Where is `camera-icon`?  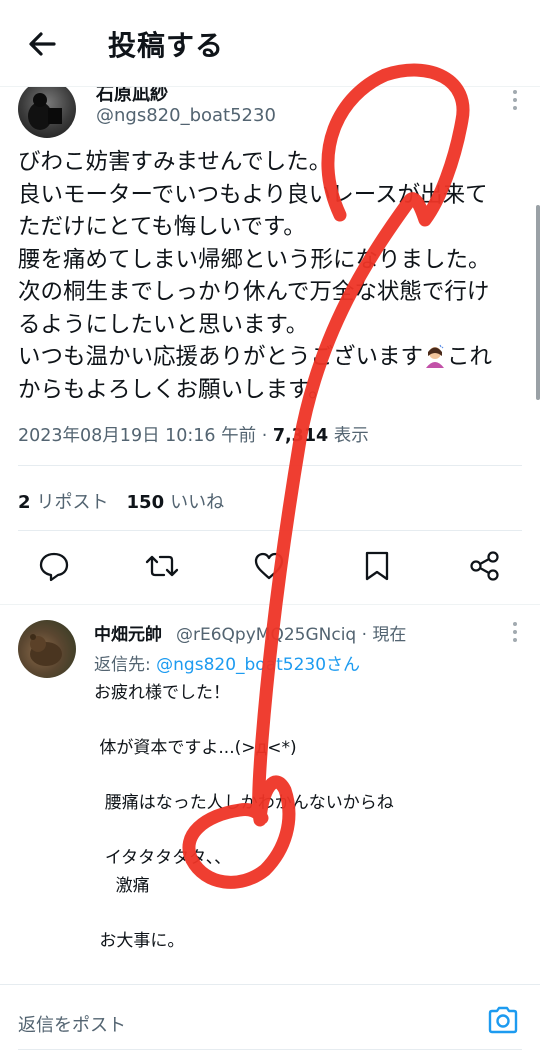
camera-icon is located at coordinates (503, 1020).